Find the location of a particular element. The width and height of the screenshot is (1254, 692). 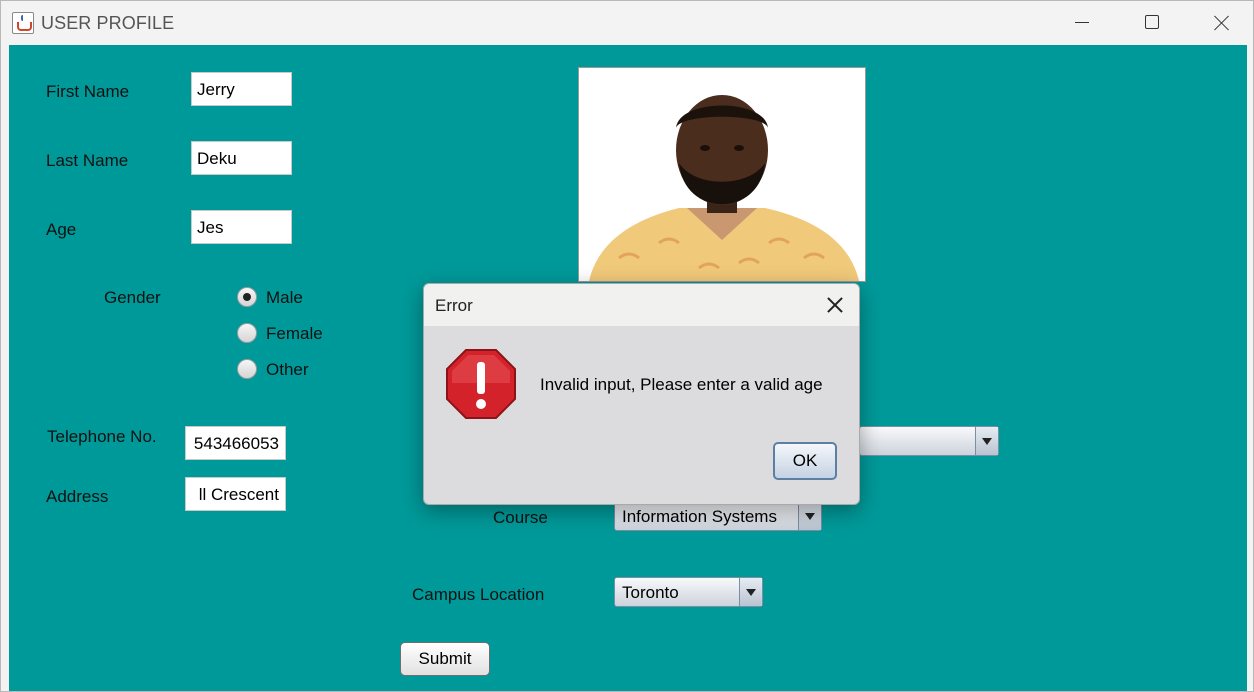

gender-radio-male is located at coordinates (247, 297).